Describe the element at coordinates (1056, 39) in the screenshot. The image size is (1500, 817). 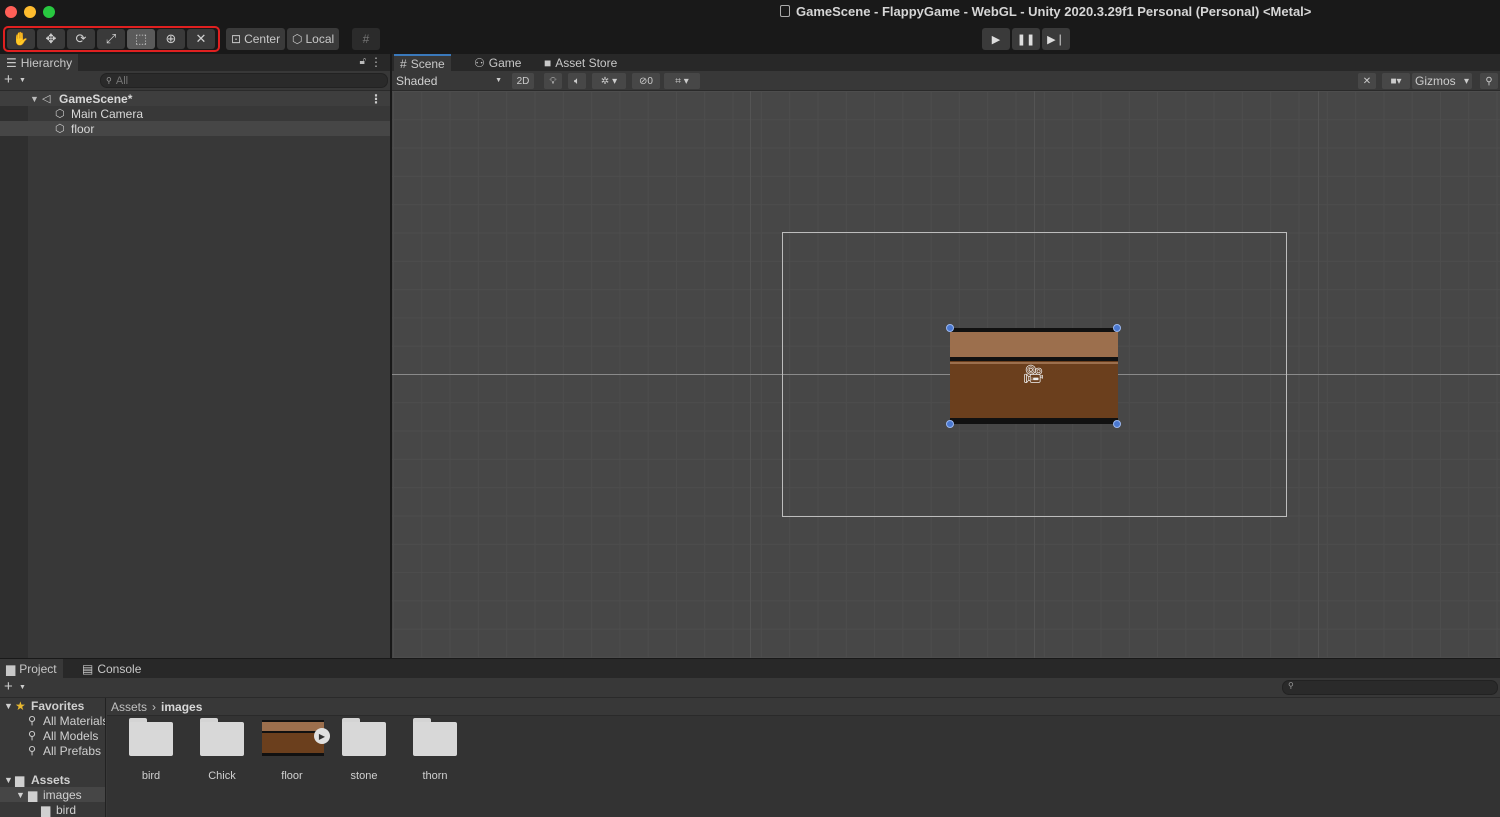
I see `step-button: ▶❘` at that location.